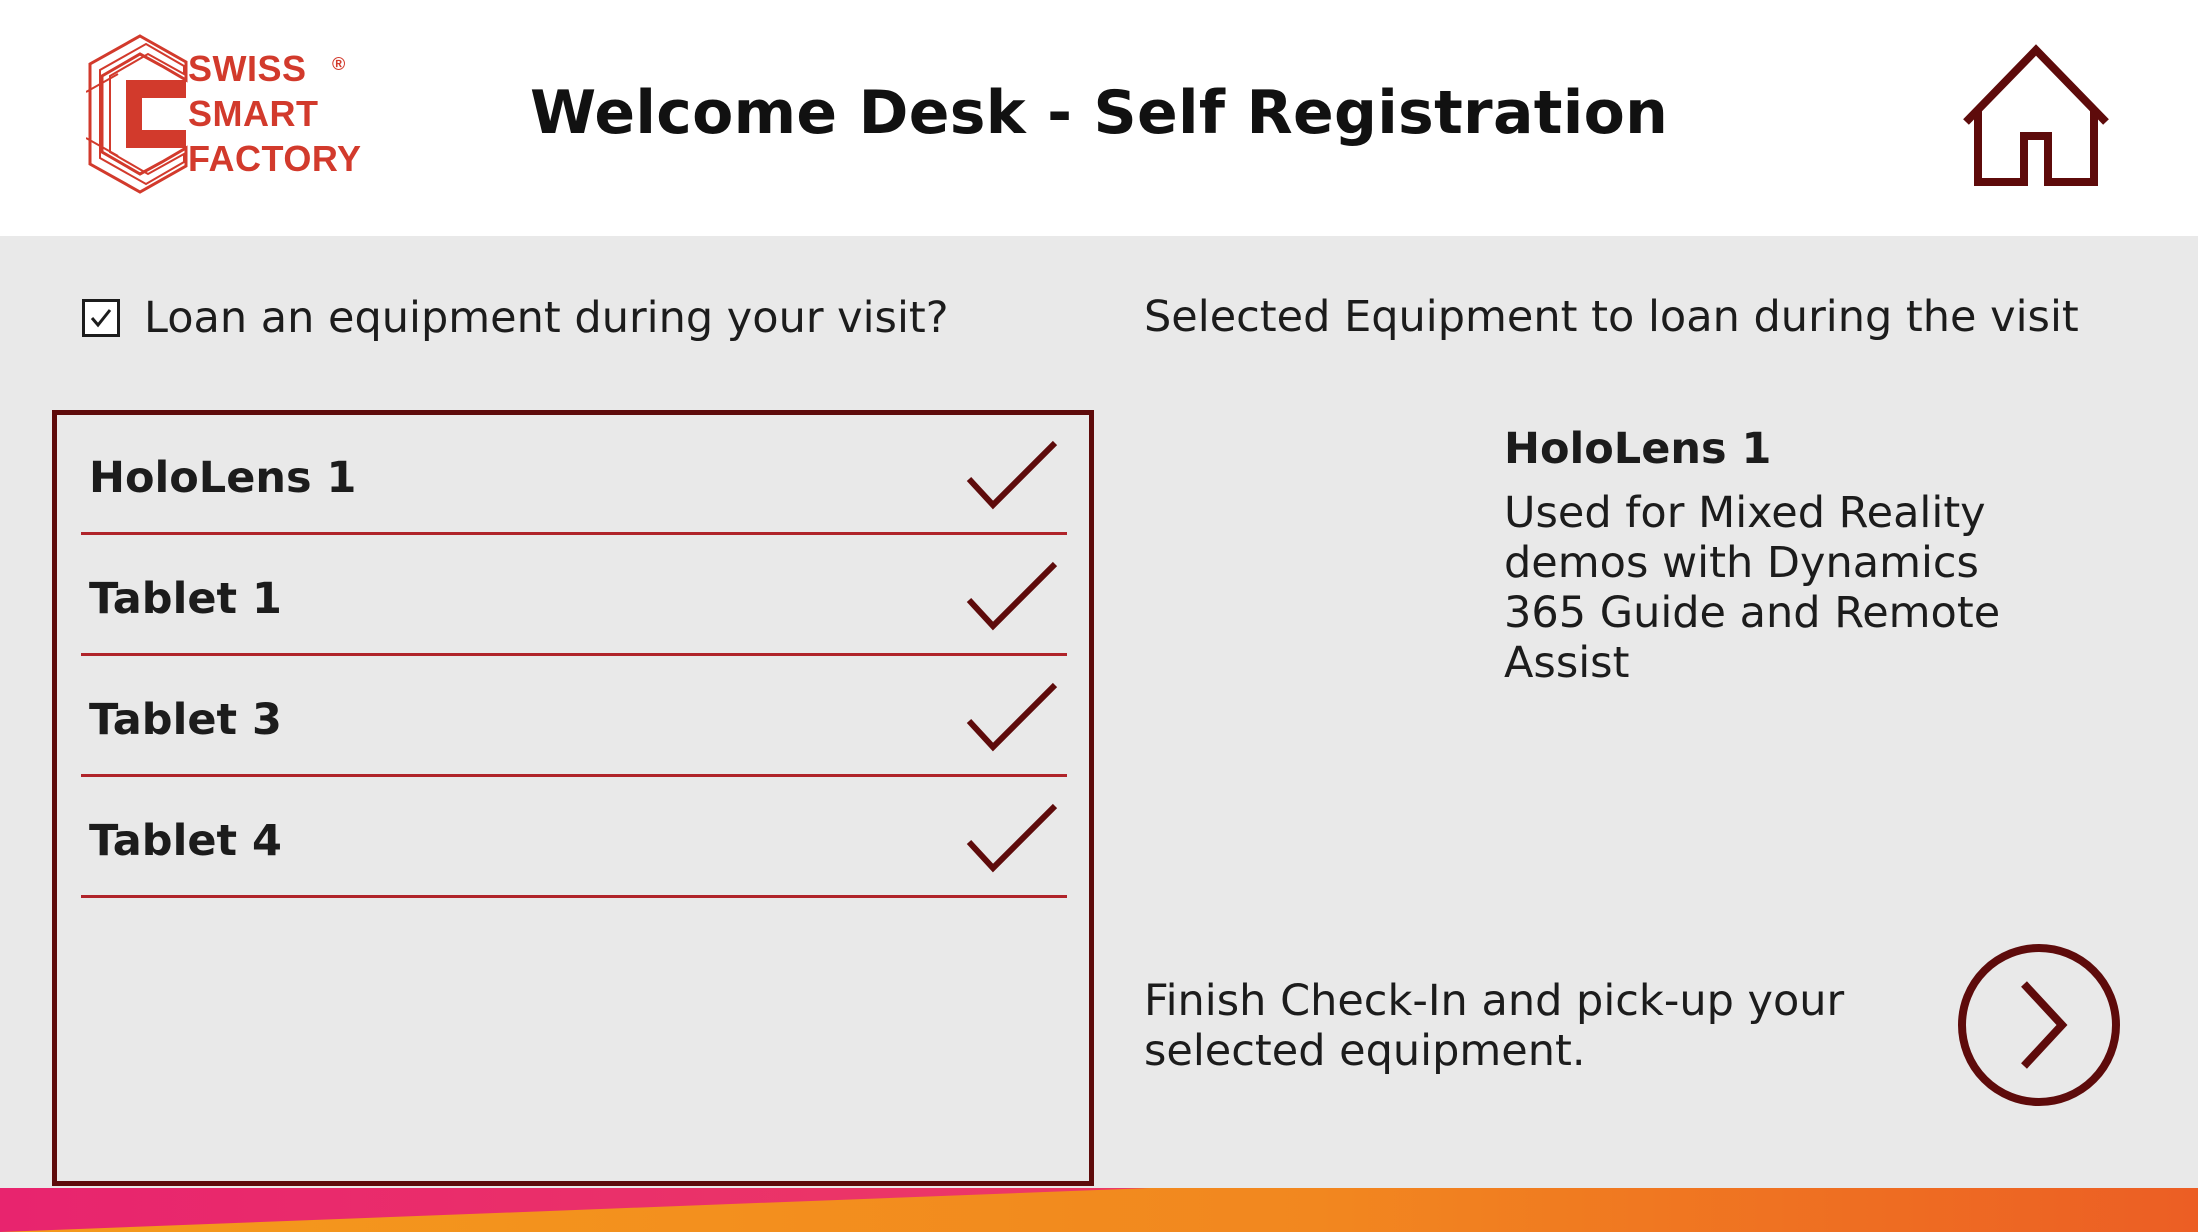 This screenshot has width=2198, height=1232. Describe the element at coordinates (223, 478) in the screenshot. I see `equipment-name: HoloLens 1` at that location.